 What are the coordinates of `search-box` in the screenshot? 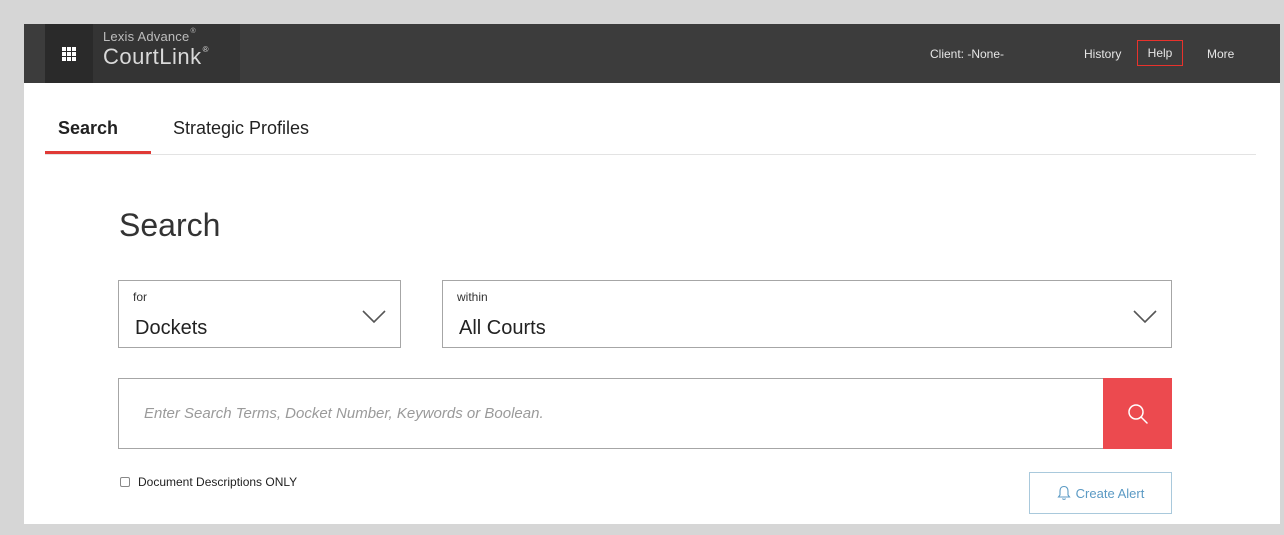 It's located at (610, 413).